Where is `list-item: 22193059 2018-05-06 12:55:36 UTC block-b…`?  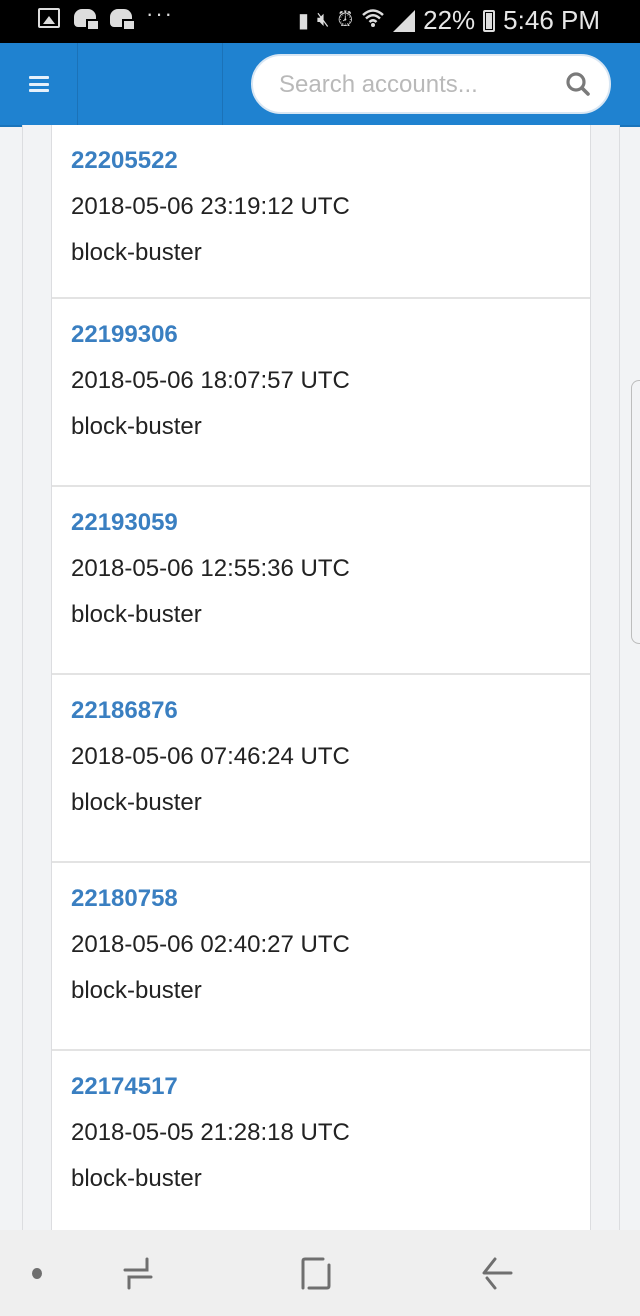 list-item: 22193059 2018-05-06 12:55:36 UTC block-b… is located at coordinates (321, 581).